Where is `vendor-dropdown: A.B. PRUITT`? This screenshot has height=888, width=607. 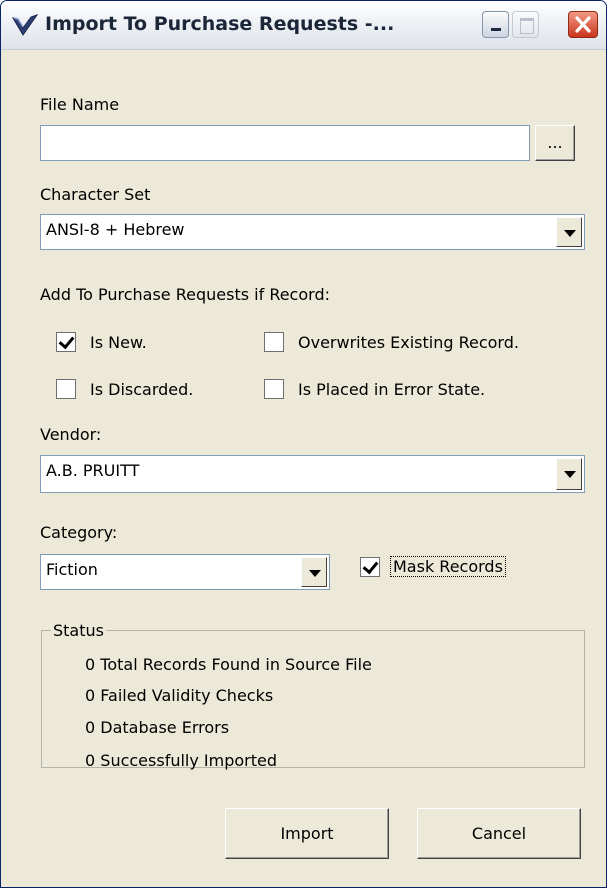
vendor-dropdown: A.B. PRUITT is located at coordinates (312, 474).